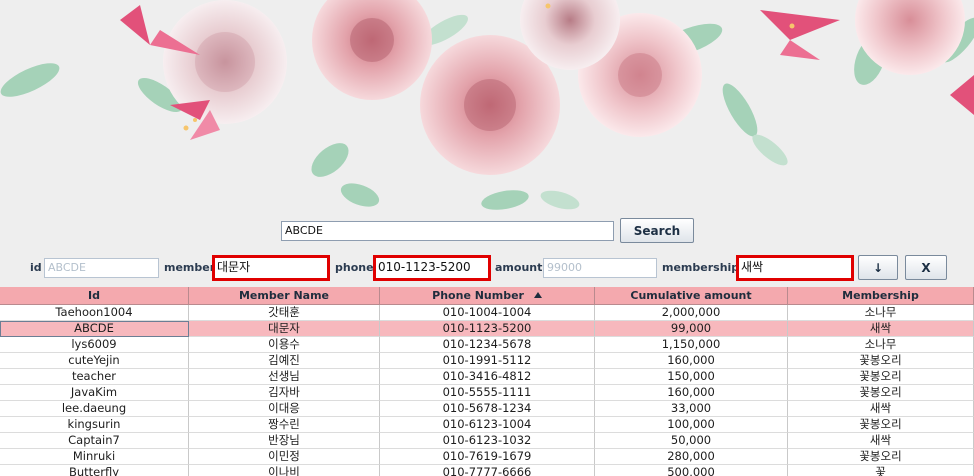  I want to click on table-row: lee.daeung 이대응 010-5678-1234 33,000 새싹, so click(487, 409).